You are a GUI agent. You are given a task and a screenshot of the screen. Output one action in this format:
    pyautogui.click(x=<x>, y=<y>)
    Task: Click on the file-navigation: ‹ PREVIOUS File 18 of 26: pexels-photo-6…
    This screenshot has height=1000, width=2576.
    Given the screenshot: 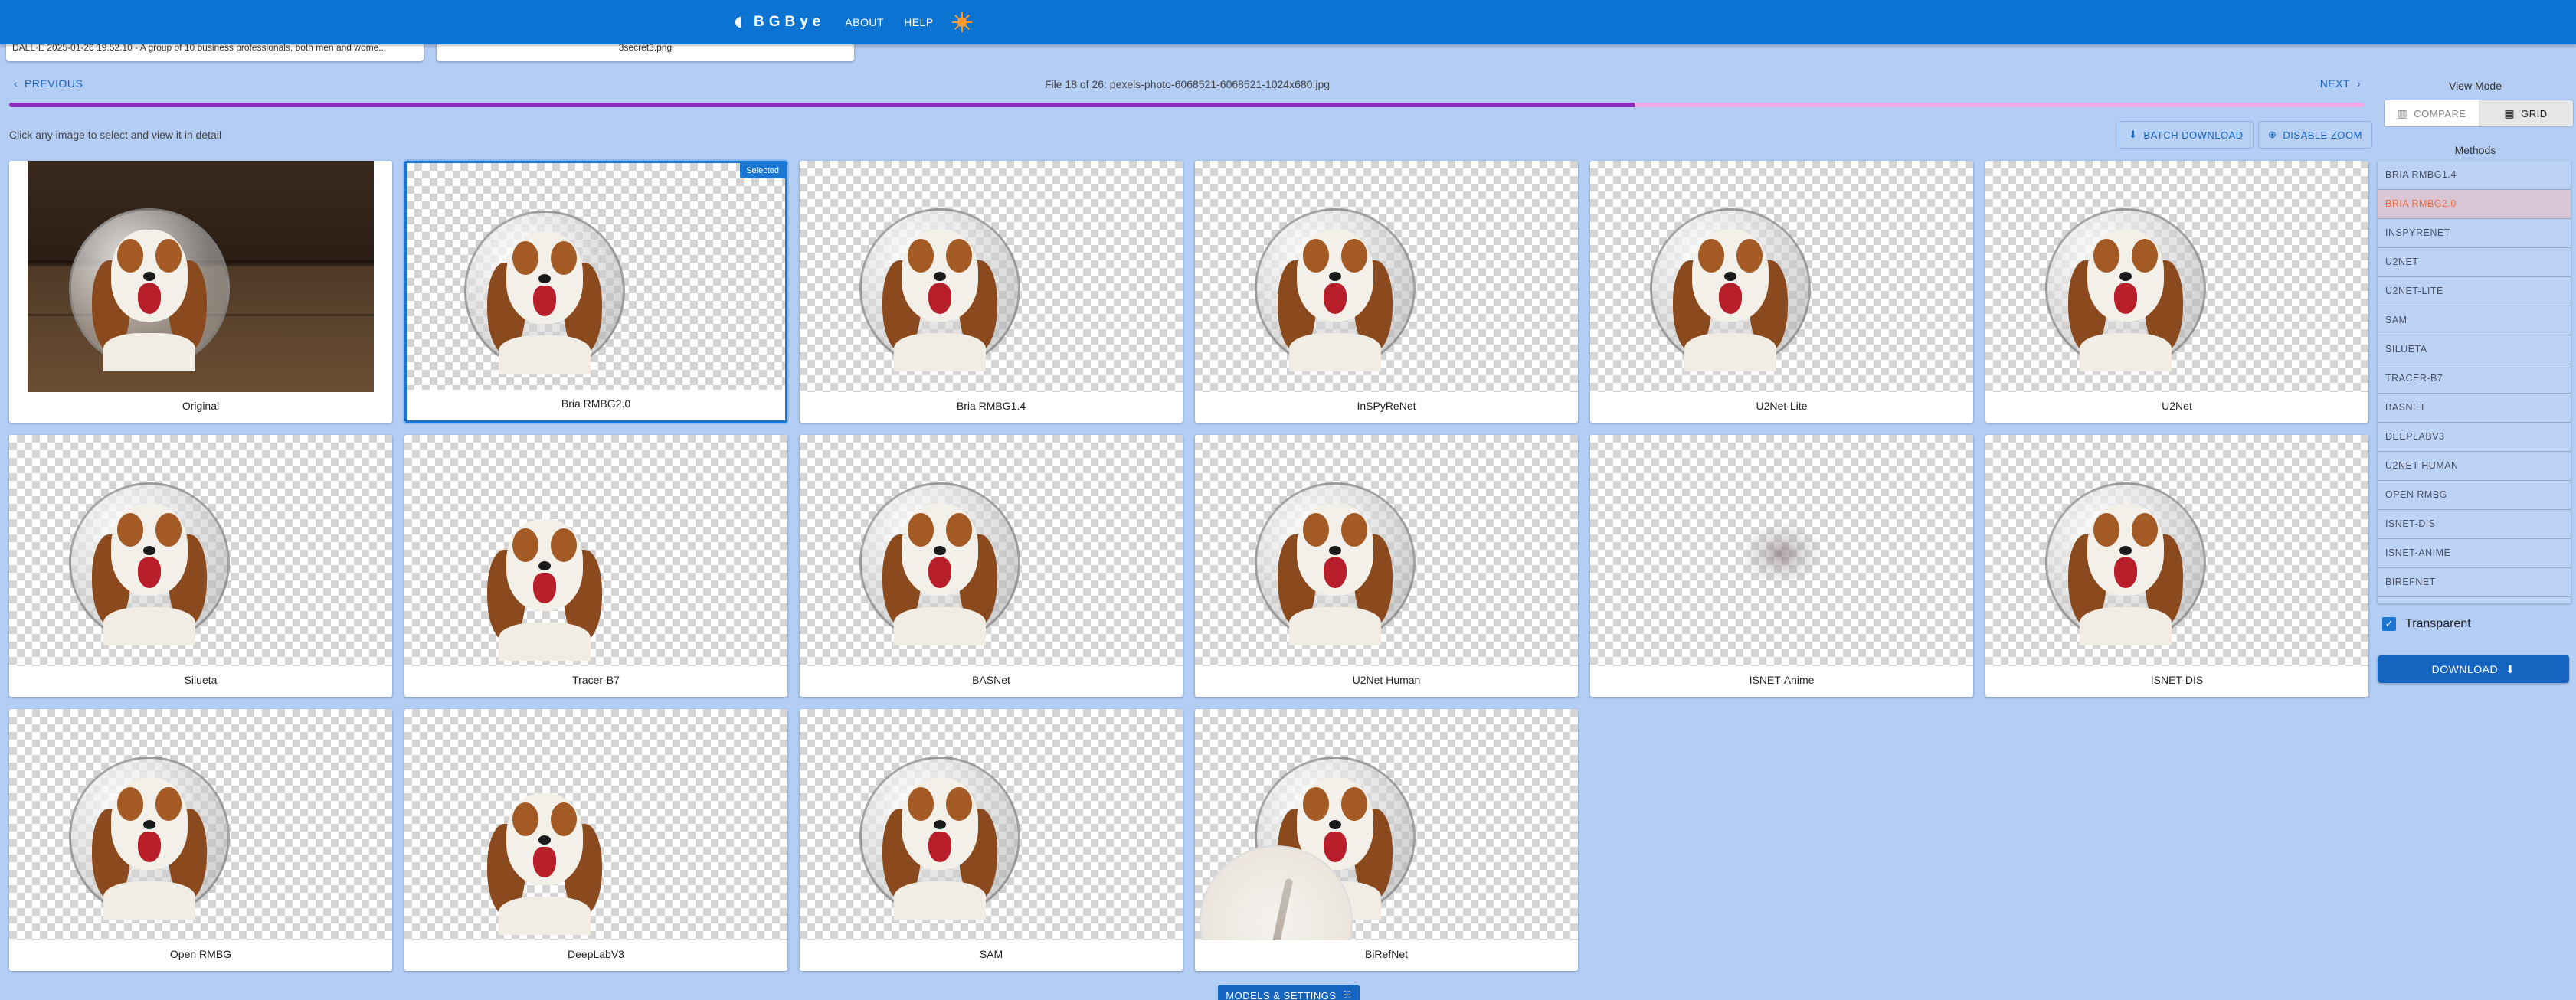 What is the action you would take?
    pyautogui.click(x=1187, y=83)
    